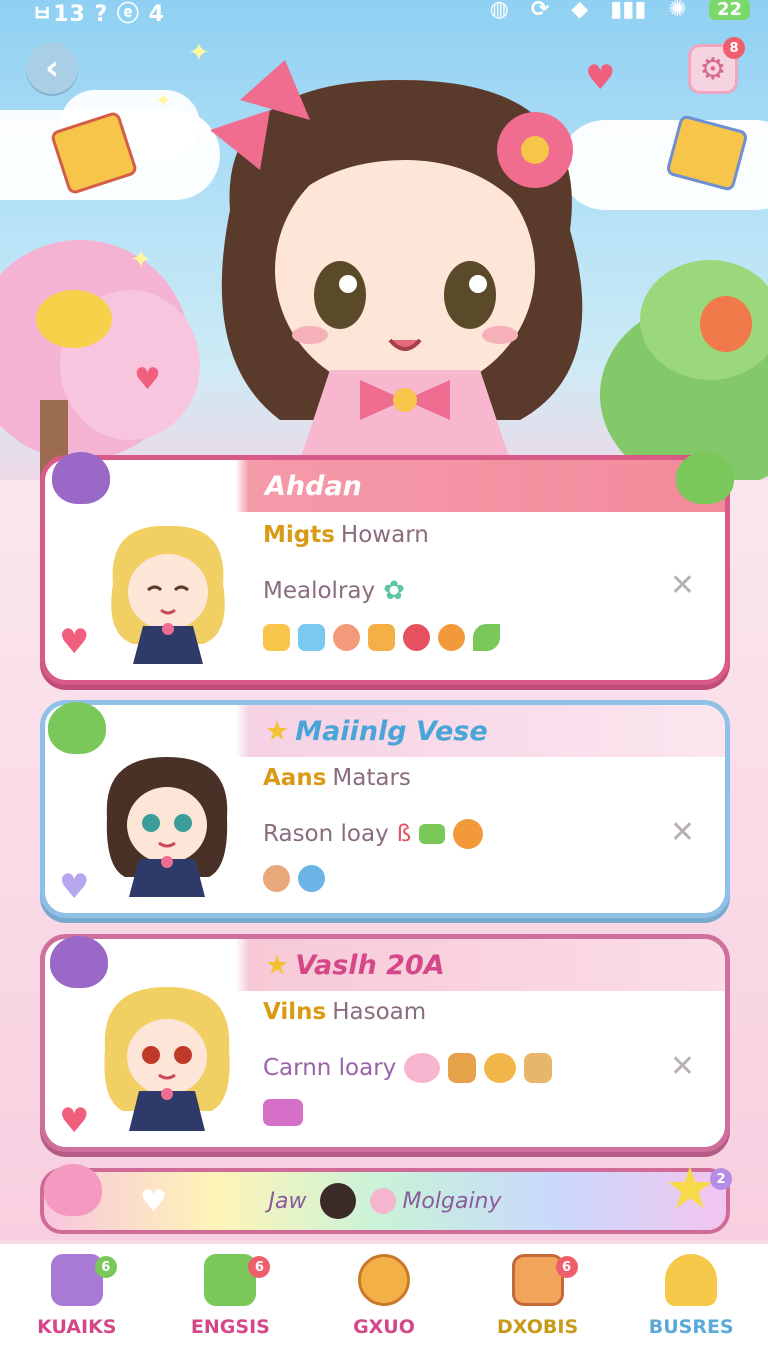 The image size is (768, 1346). Describe the element at coordinates (580, 11) in the screenshot. I see `wifi-icon: ◆` at that location.